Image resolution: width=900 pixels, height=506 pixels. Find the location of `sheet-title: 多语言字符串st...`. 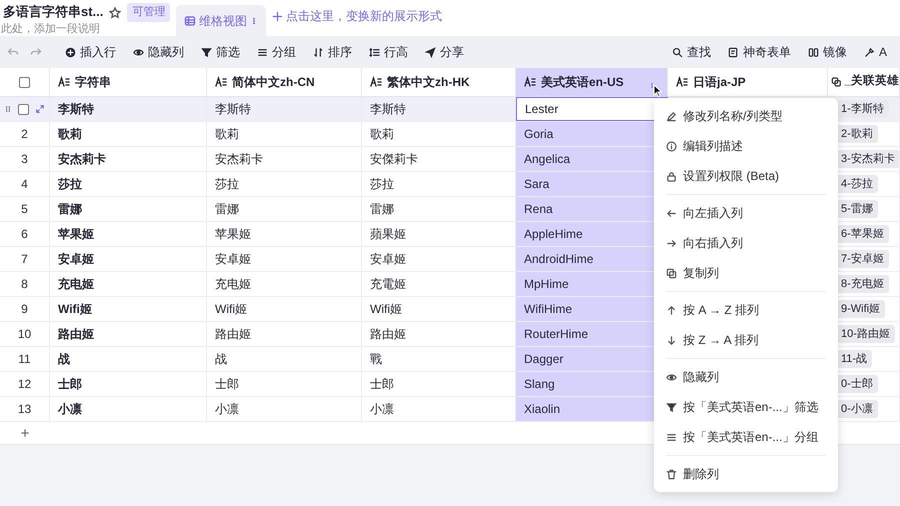

sheet-title: 多语言字符串st... is located at coordinates (53, 12).